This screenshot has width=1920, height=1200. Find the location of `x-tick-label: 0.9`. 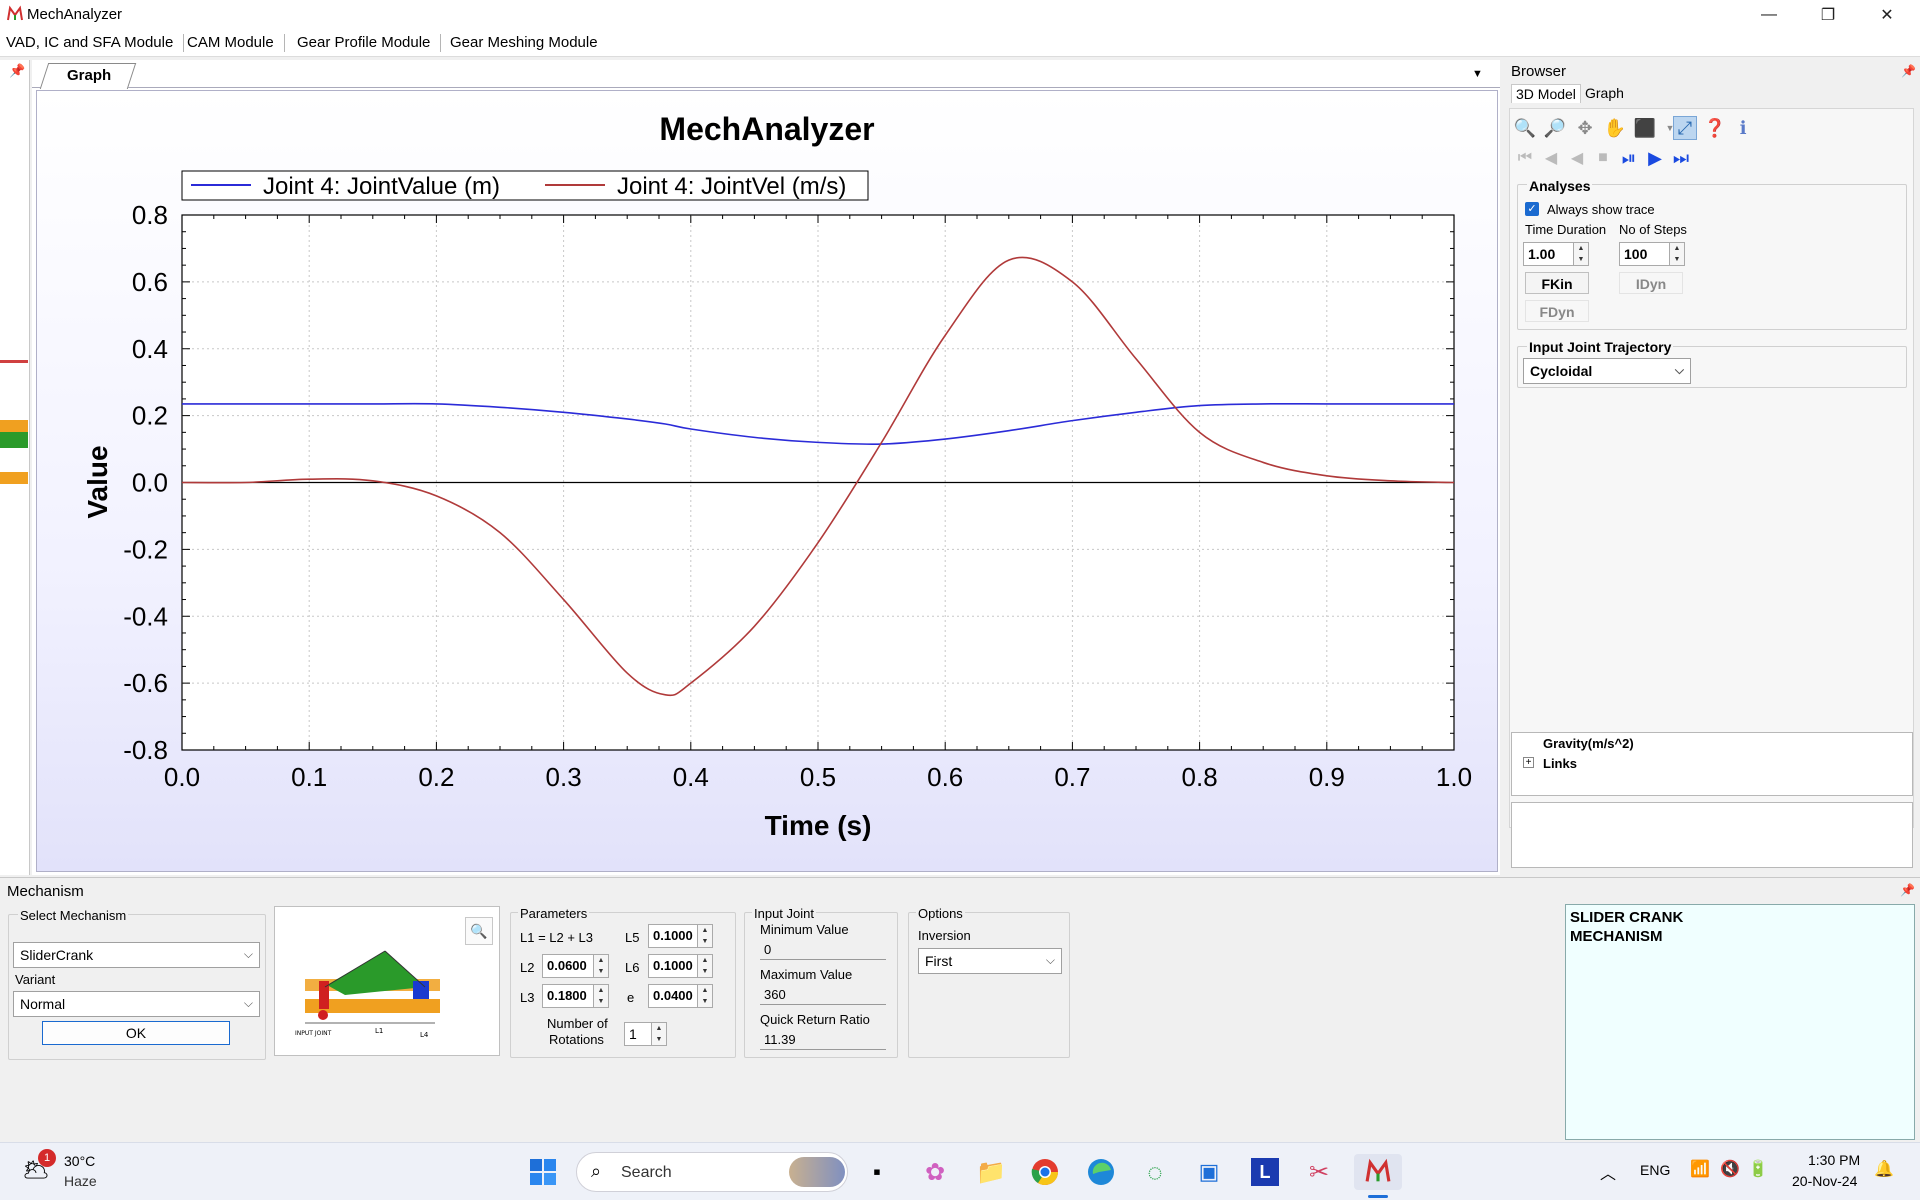

x-tick-label: 0.9 is located at coordinates (1327, 777).